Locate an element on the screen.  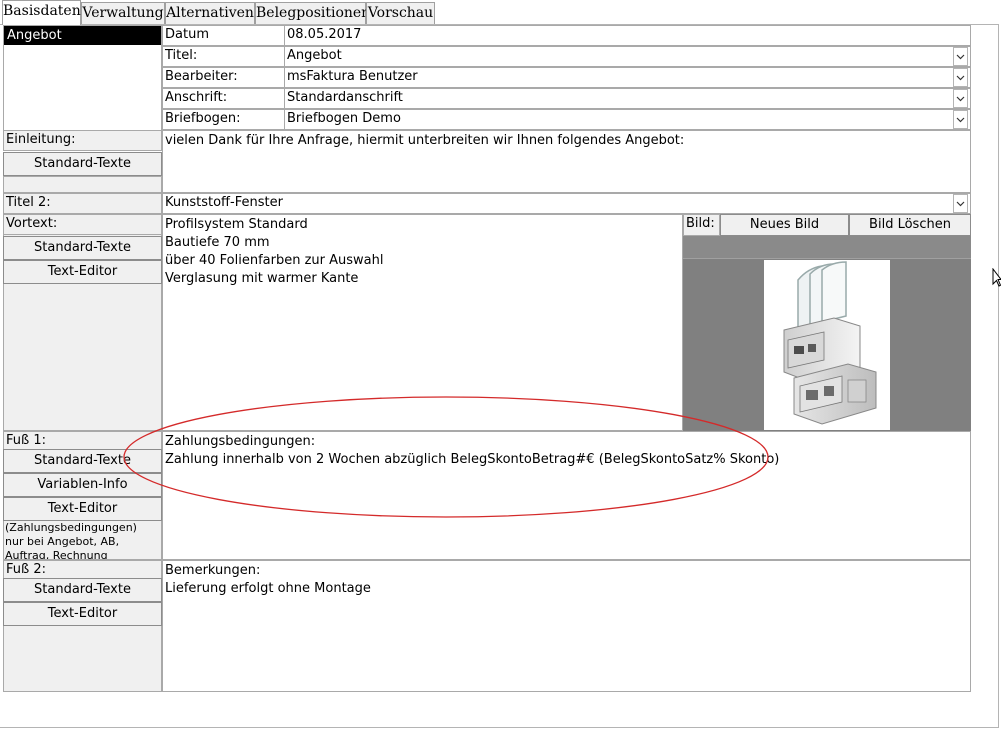
briefbogen-combobox: Briefbogen Demo is located at coordinates (627, 119).